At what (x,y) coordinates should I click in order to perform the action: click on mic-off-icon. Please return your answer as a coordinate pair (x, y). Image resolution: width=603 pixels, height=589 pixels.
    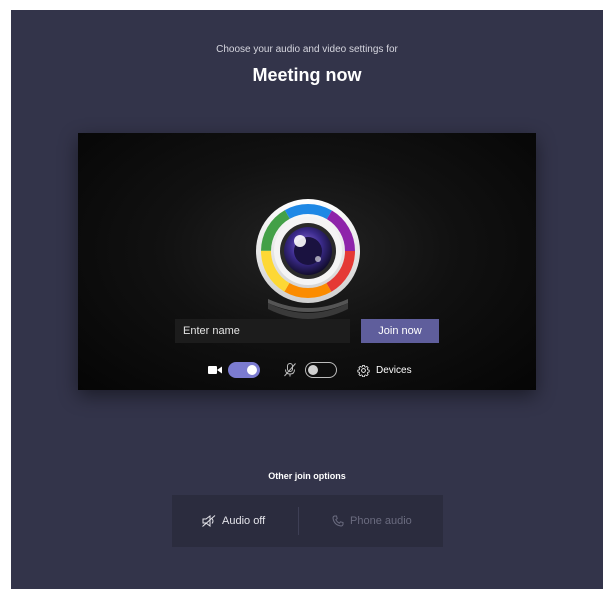
    Looking at the image, I should click on (290, 370).